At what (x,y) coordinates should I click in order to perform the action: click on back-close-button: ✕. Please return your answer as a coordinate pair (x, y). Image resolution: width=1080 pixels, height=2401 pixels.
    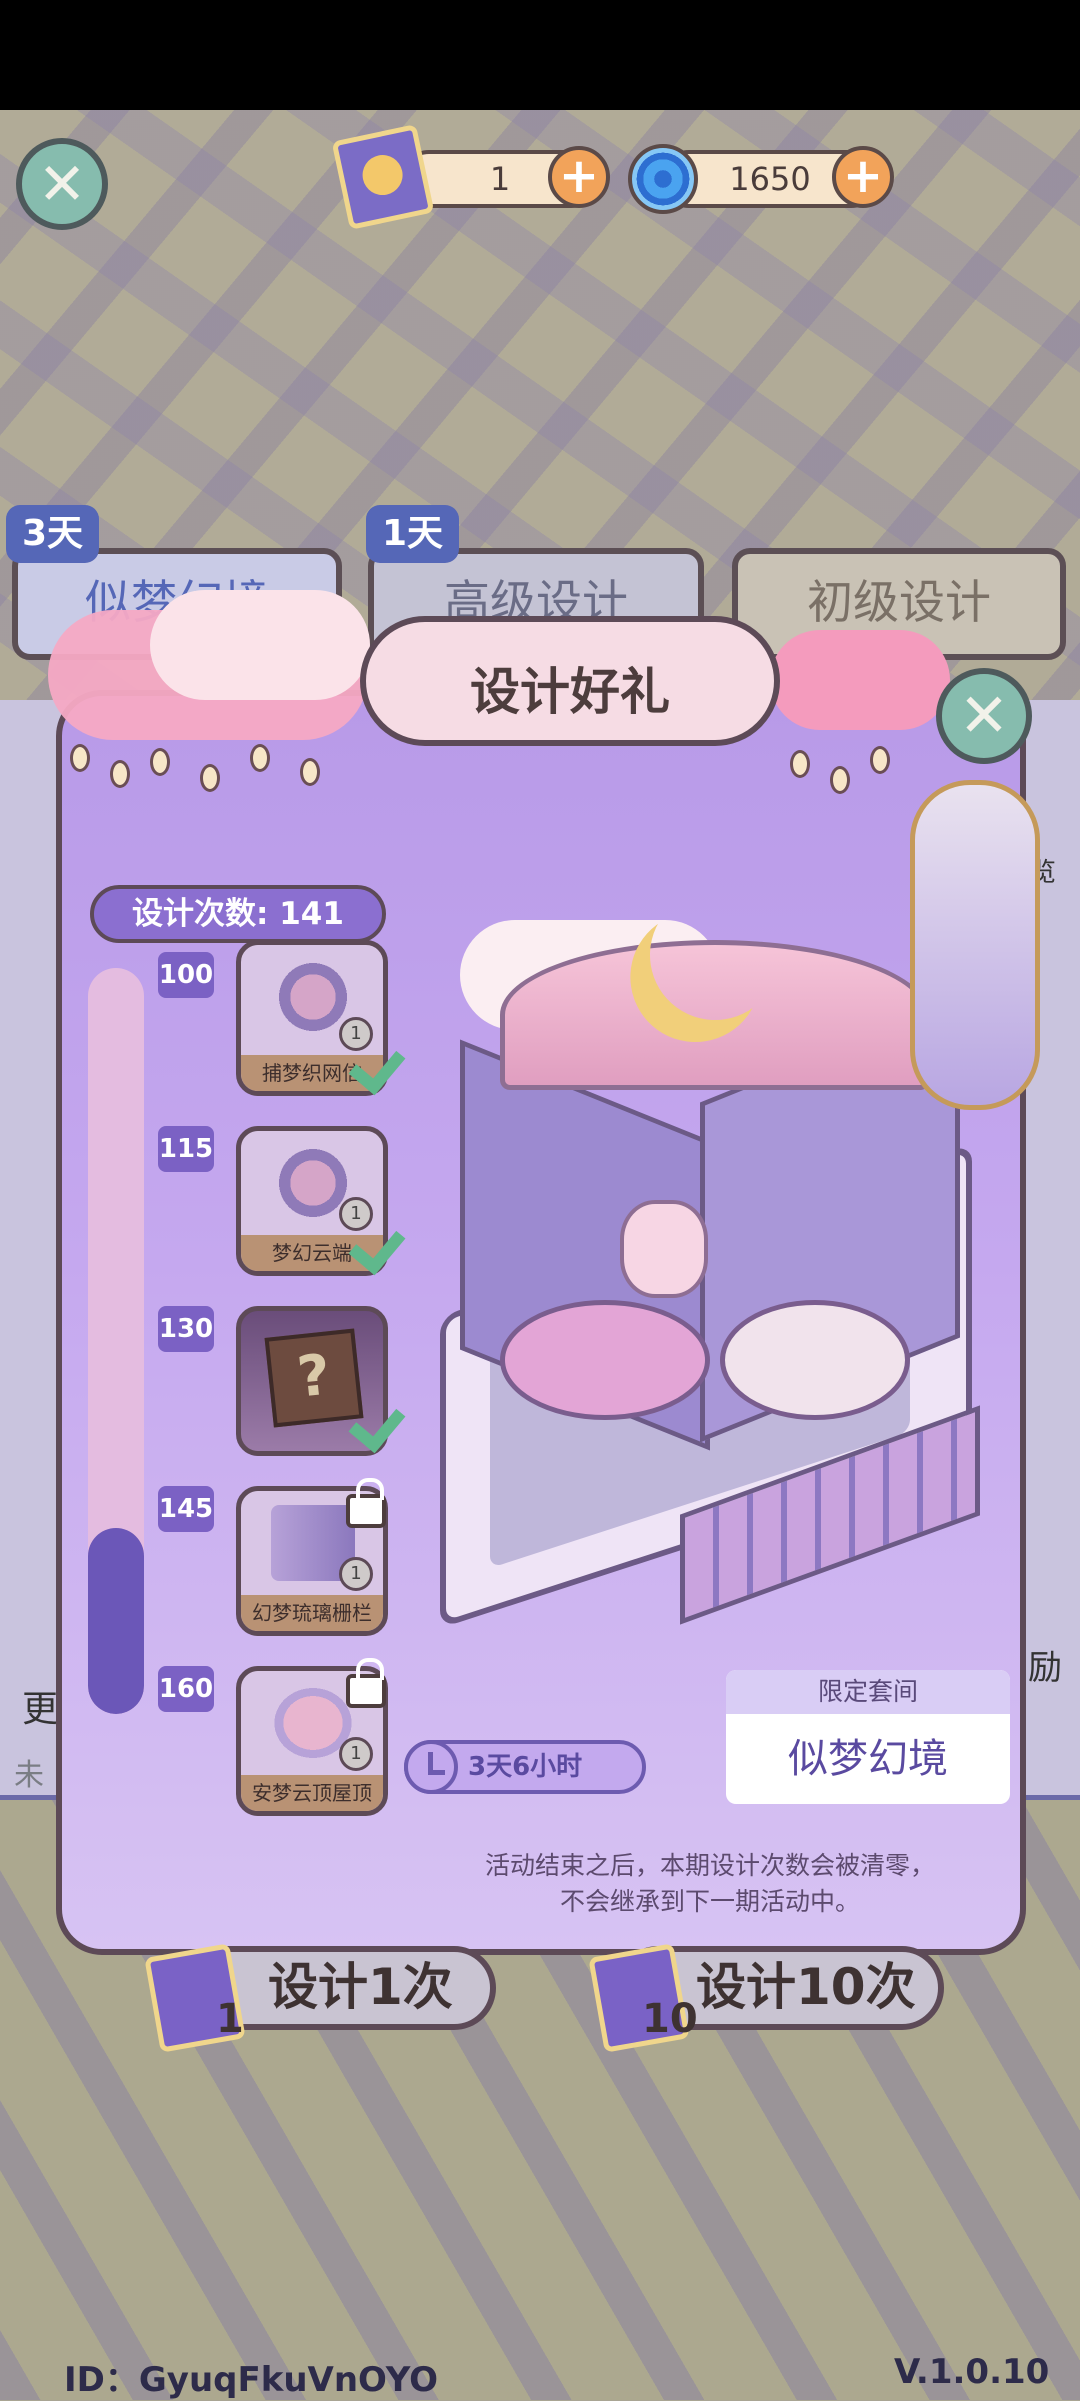
    Looking at the image, I should click on (62, 184).